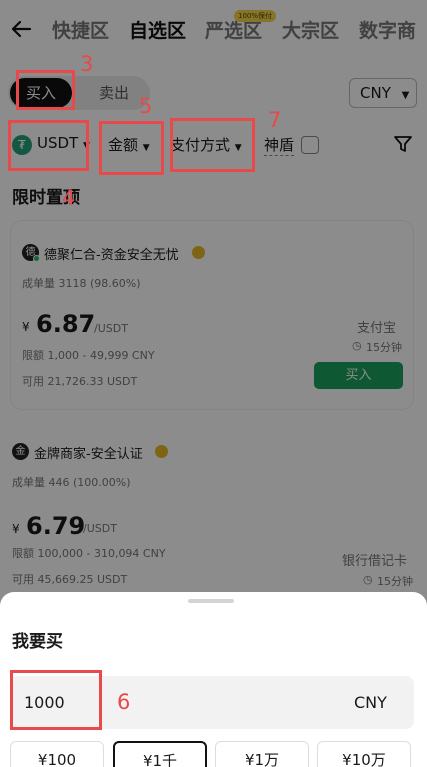 The height and width of the screenshot is (767, 427). I want to click on annotation-number: 3, so click(87, 64).